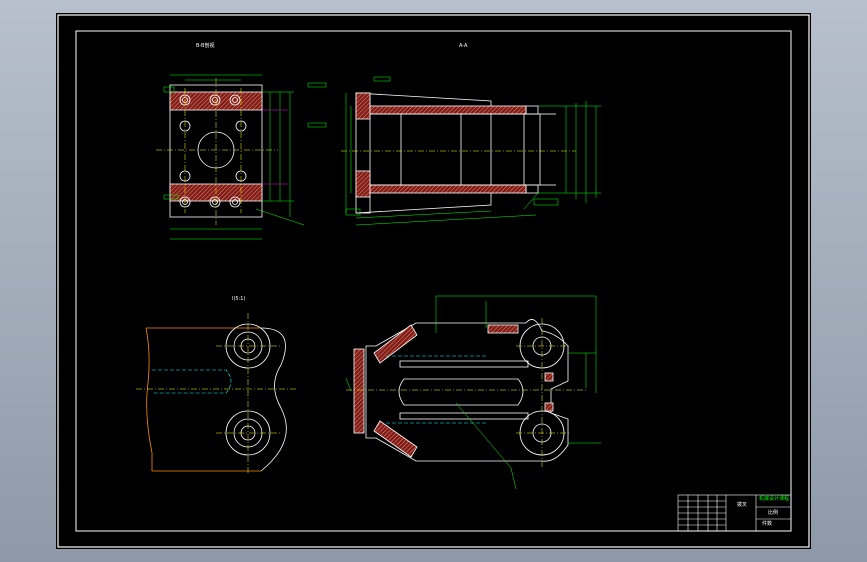 The image size is (867, 562). What do you see at coordinates (203, 399) in the screenshot?
I see `view-detail` at bounding box center [203, 399].